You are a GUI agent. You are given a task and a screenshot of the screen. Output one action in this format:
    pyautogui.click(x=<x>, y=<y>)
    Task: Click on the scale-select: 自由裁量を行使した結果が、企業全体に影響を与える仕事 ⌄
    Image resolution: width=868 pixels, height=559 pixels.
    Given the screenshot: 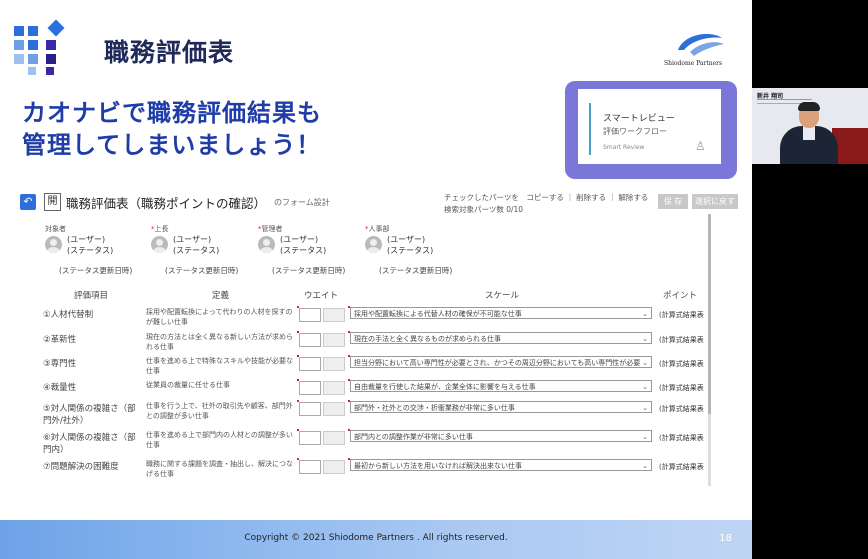 What is the action you would take?
    pyautogui.click(x=501, y=386)
    